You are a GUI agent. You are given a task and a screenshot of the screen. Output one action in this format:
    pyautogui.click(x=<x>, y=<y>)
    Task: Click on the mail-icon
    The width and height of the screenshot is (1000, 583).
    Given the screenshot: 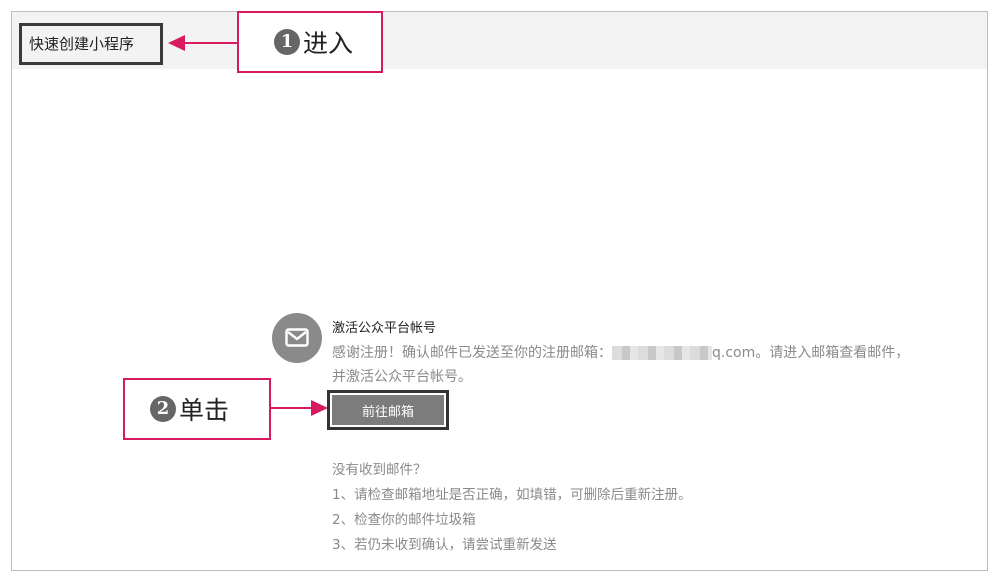 What is the action you would take?
    pyautogui.click(x=297, y=338)
    